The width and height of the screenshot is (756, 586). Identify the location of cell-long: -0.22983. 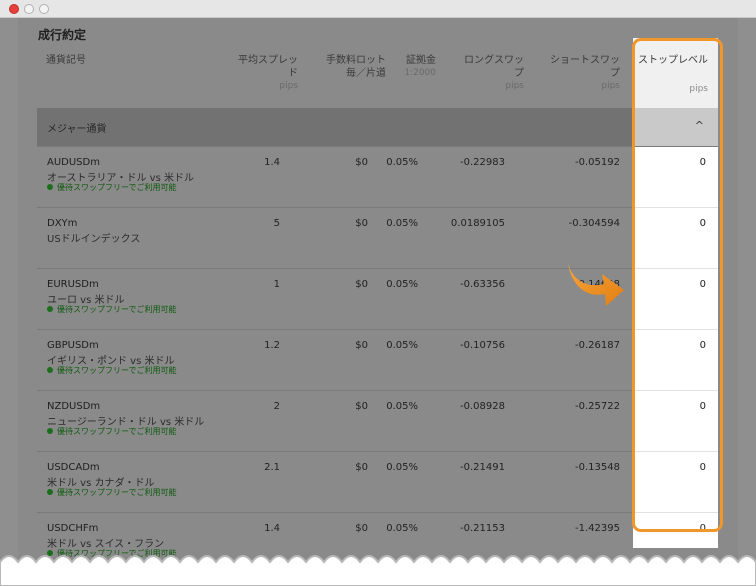
(482, 162).